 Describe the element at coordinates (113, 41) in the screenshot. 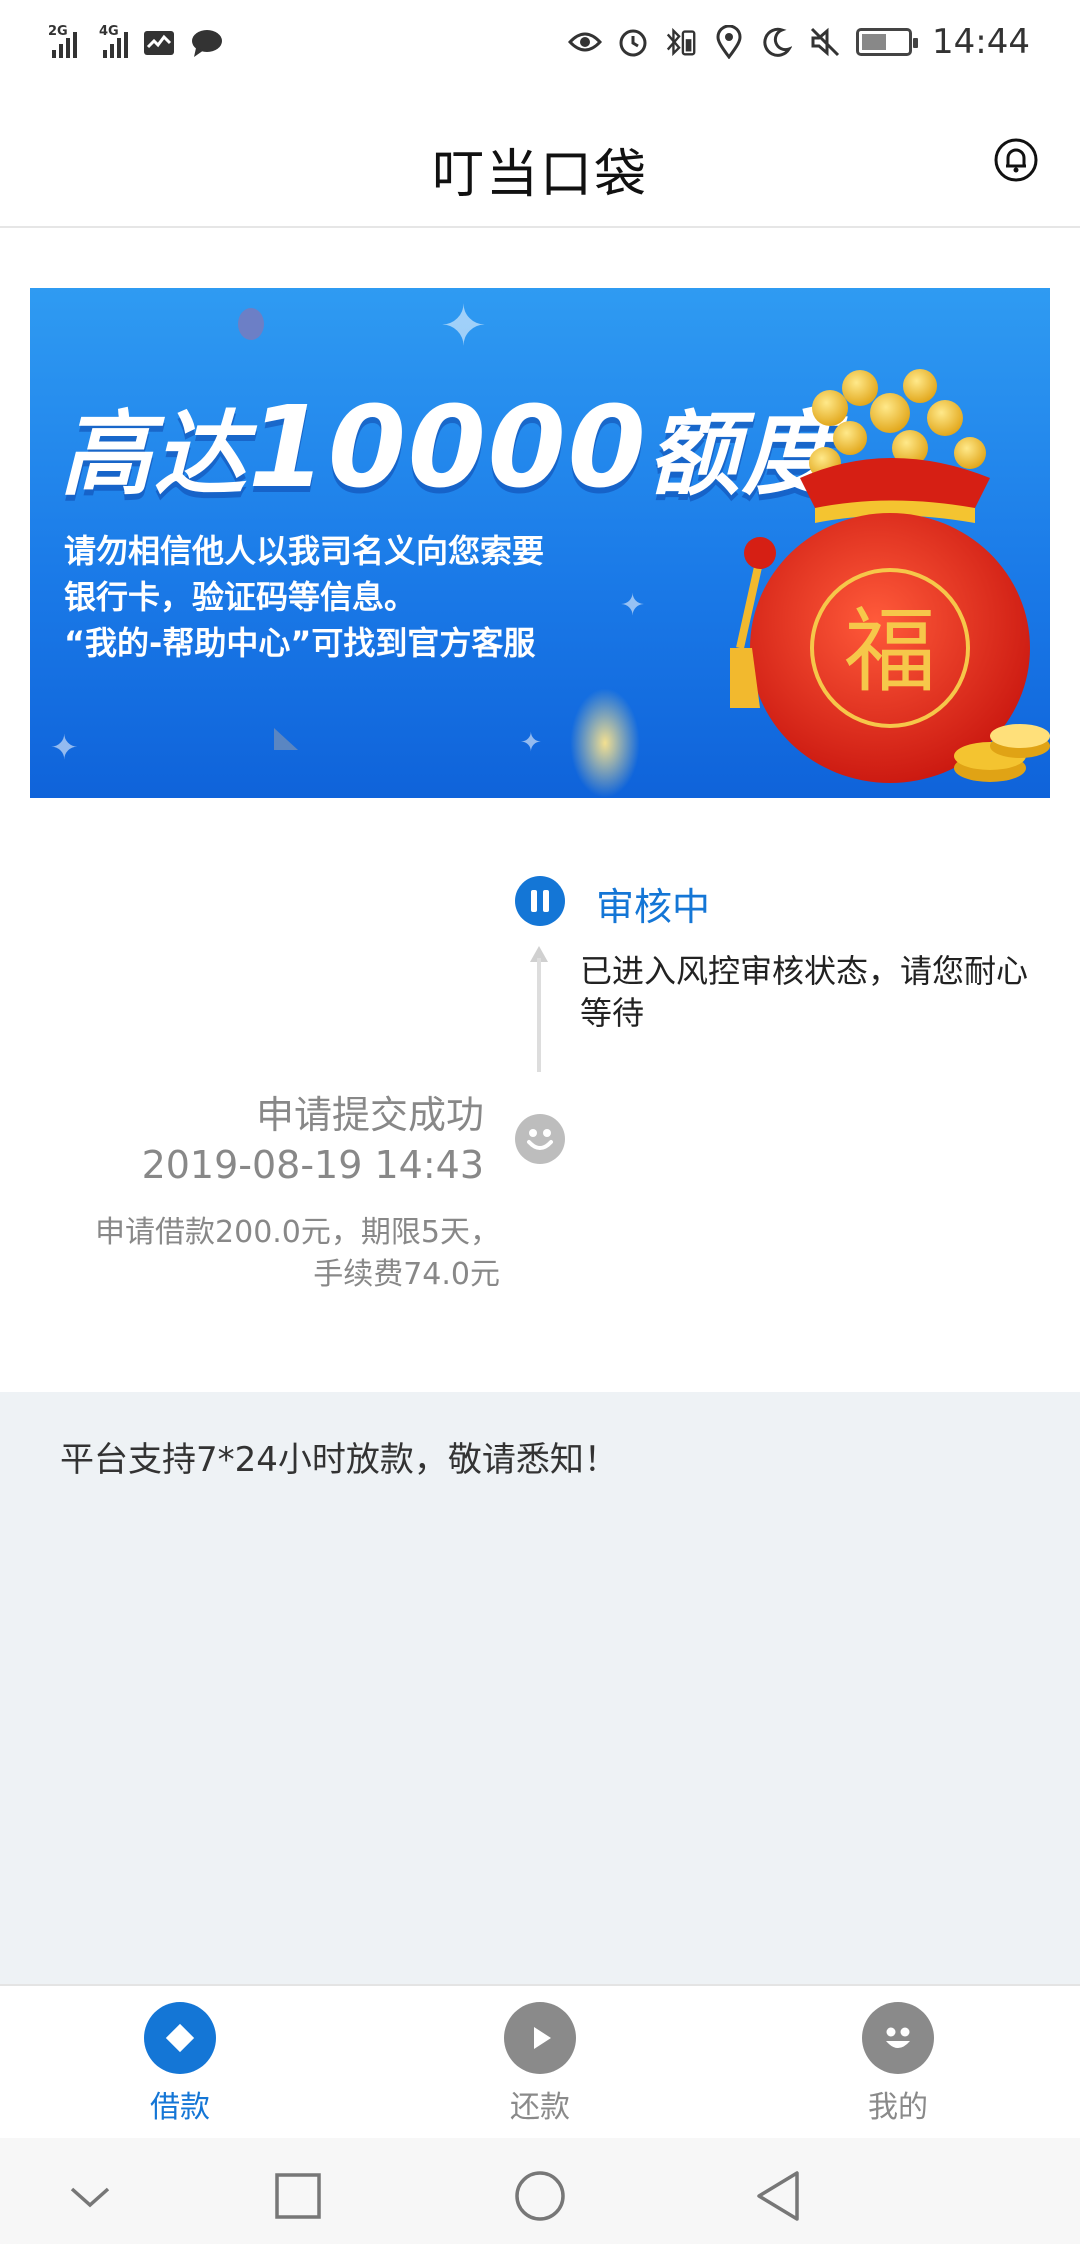

I see `signal-4g-icon: 4G` at that location.